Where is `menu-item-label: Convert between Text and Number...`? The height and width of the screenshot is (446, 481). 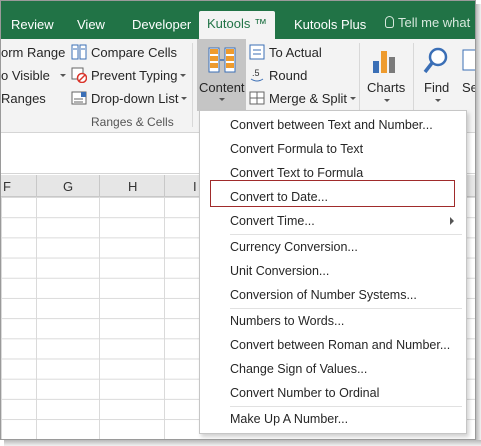
menu-item-label: Convert between Text and Number... is located at coordinates (331, 125).